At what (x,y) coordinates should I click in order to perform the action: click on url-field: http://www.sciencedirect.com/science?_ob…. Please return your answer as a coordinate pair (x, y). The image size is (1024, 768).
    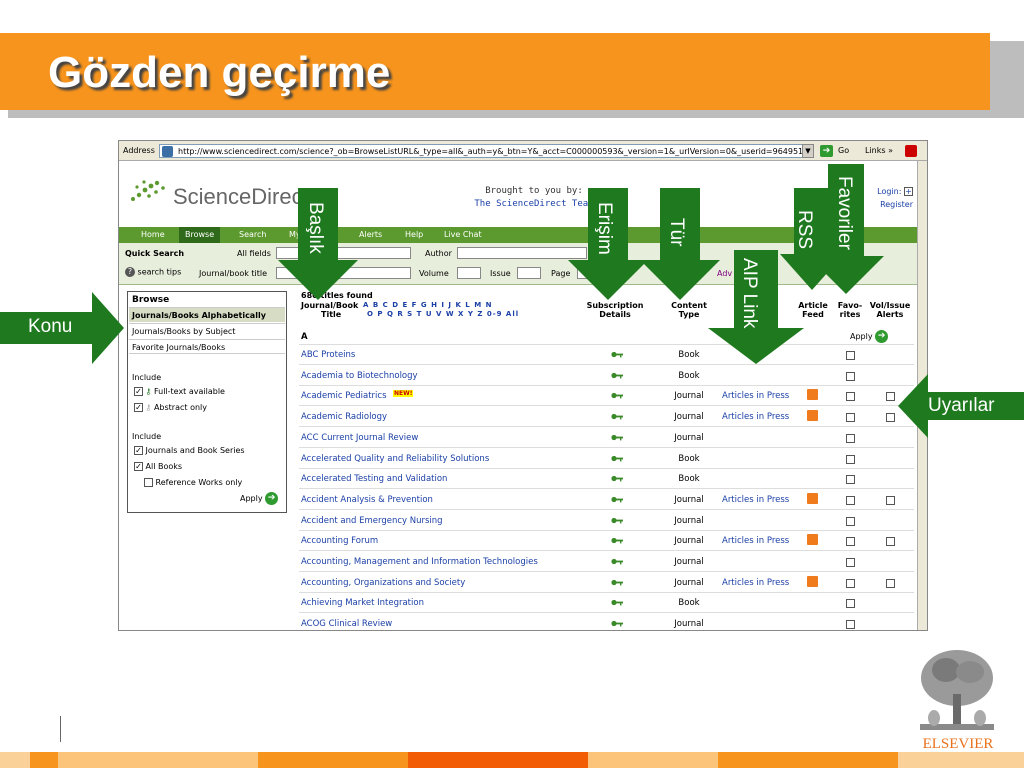
    Looking at the image, I should click on (486, 151).